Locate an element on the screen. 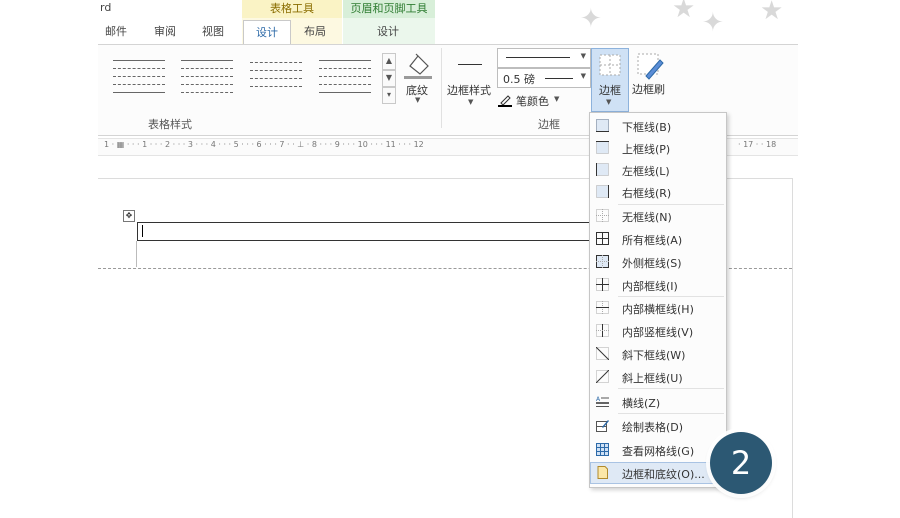 This screenshot has width=900, height=518. group-label-borders: 边框 is located at coordinates (549, 124).